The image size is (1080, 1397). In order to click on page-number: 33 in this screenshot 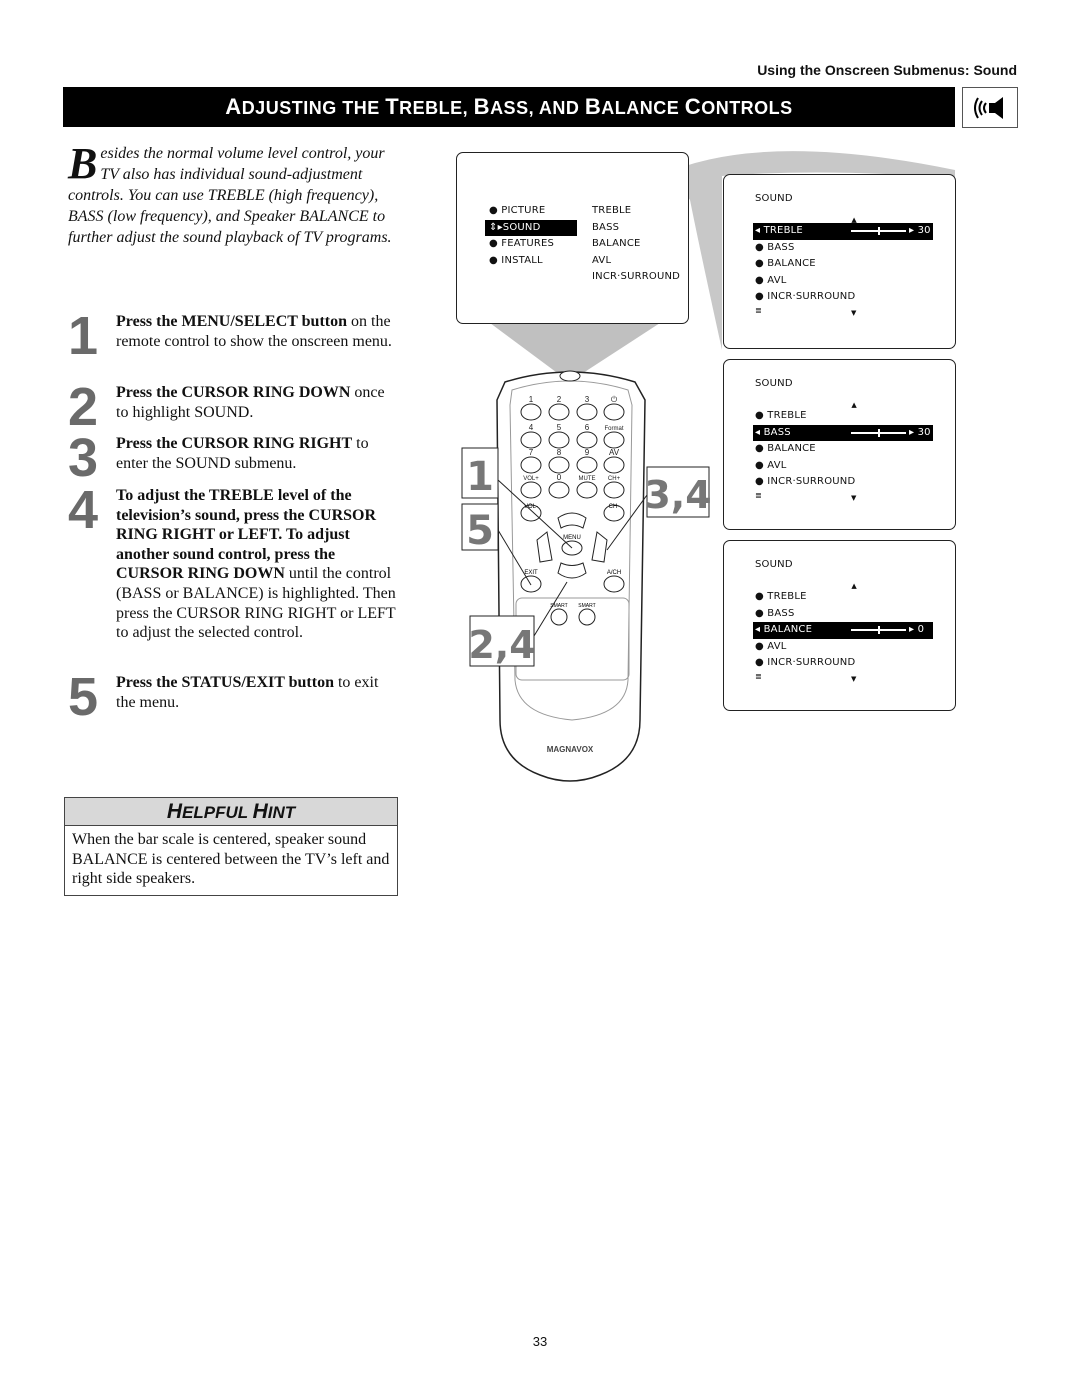, I will do `click(540, 1341)`.